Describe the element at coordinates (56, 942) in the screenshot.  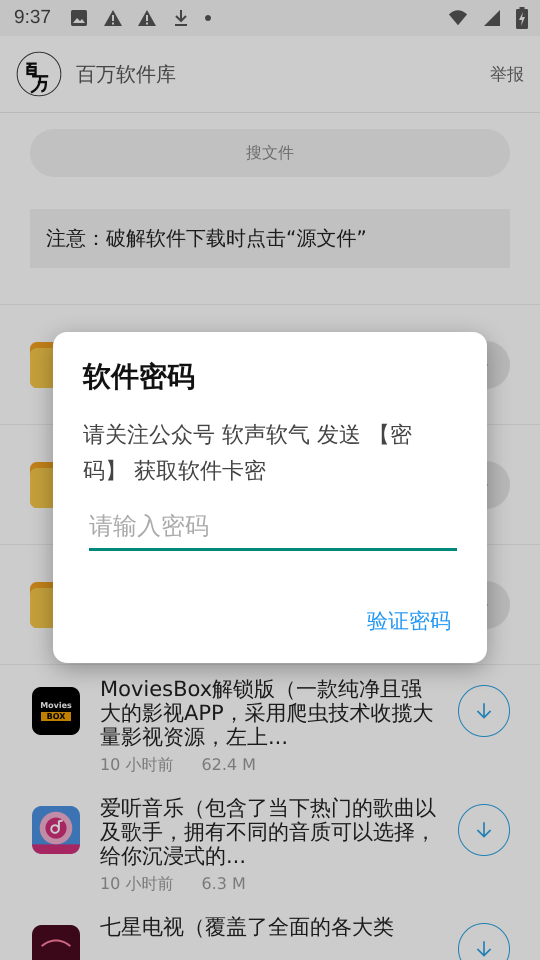
I see `tv-app-icon` at that location.